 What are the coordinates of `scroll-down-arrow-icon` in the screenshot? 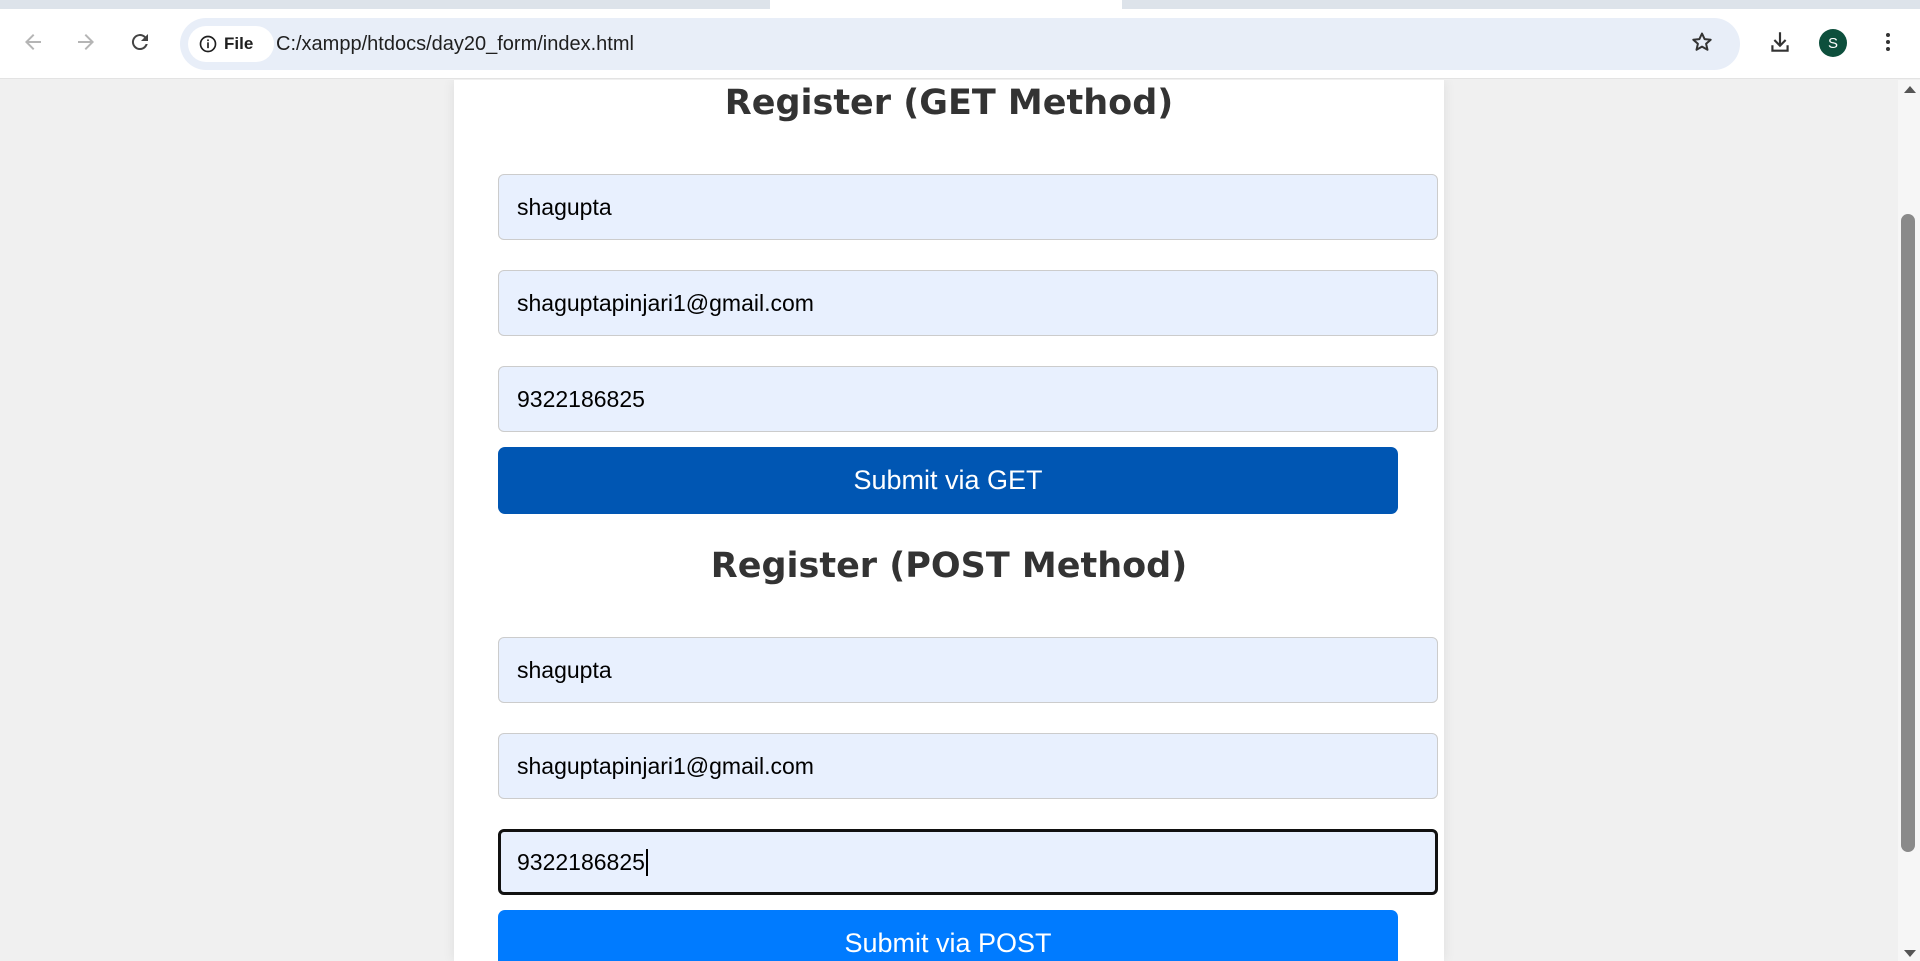 It's located at (1910, 953).